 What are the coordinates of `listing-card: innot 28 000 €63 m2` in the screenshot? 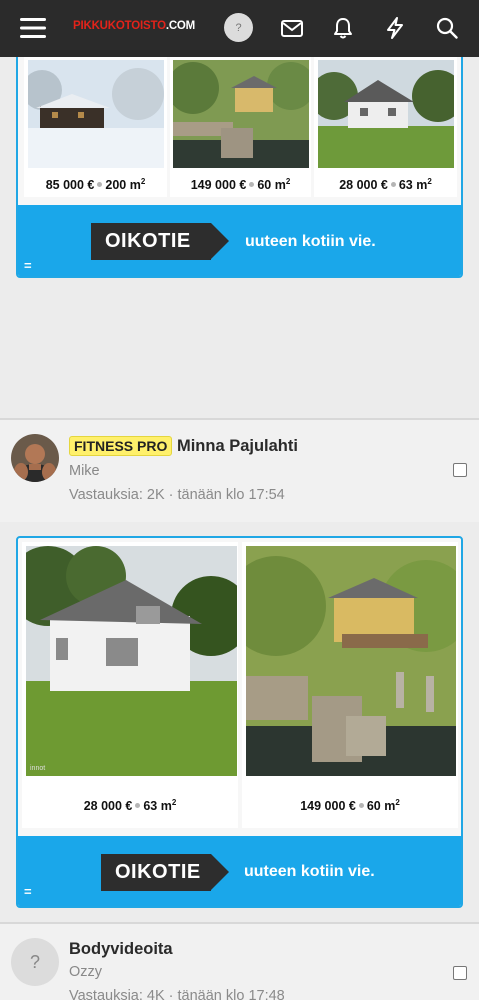 It's located at (130, 685).